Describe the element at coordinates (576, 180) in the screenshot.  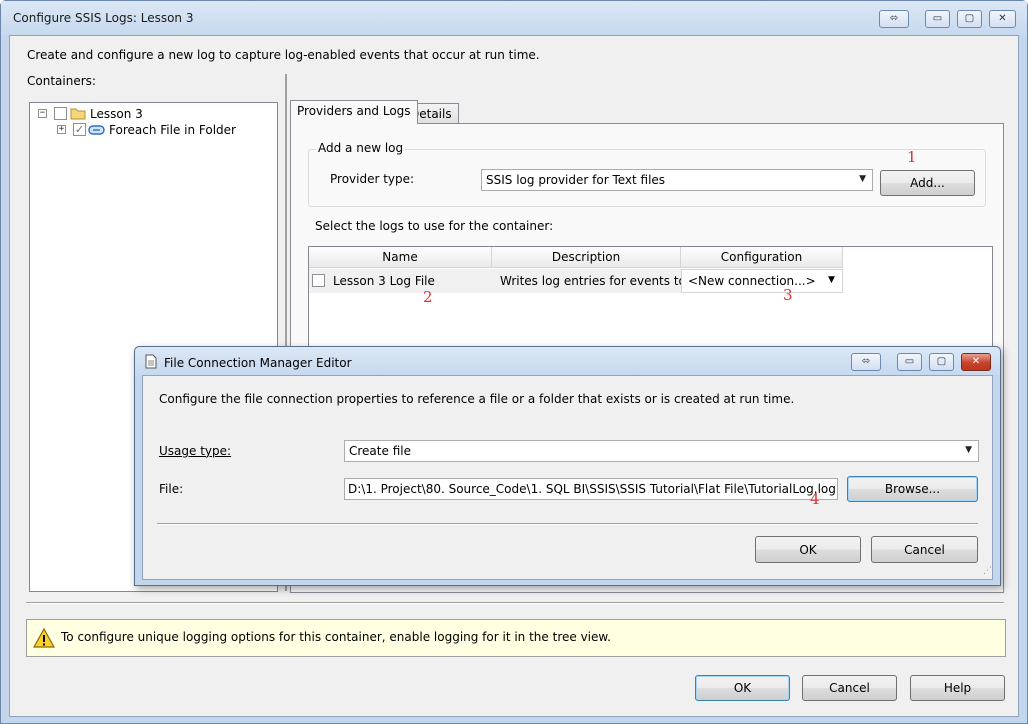
I see `provider-type-value: SSIS log provider for Text files` at that location.